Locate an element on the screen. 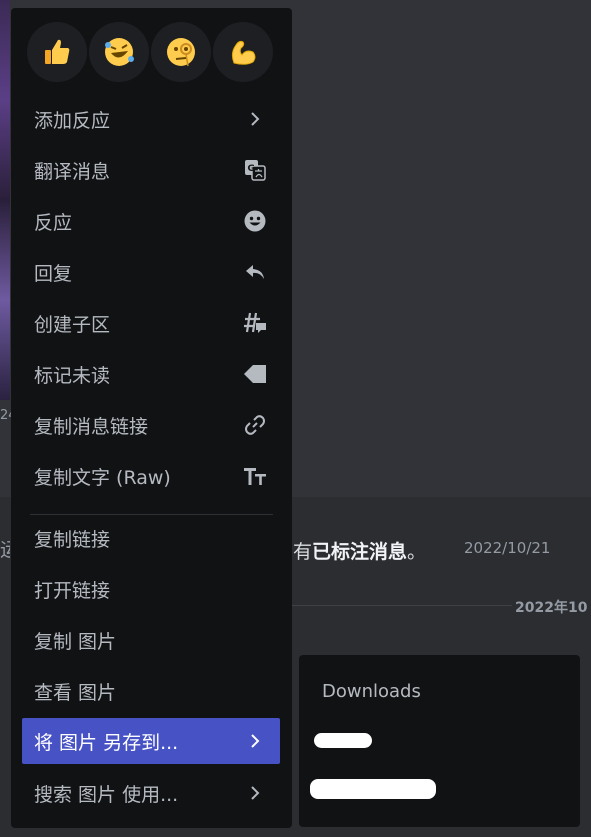 The height and width of the screenshot is (837, 591). attached-image-edge is located at coordinates (5, 200).